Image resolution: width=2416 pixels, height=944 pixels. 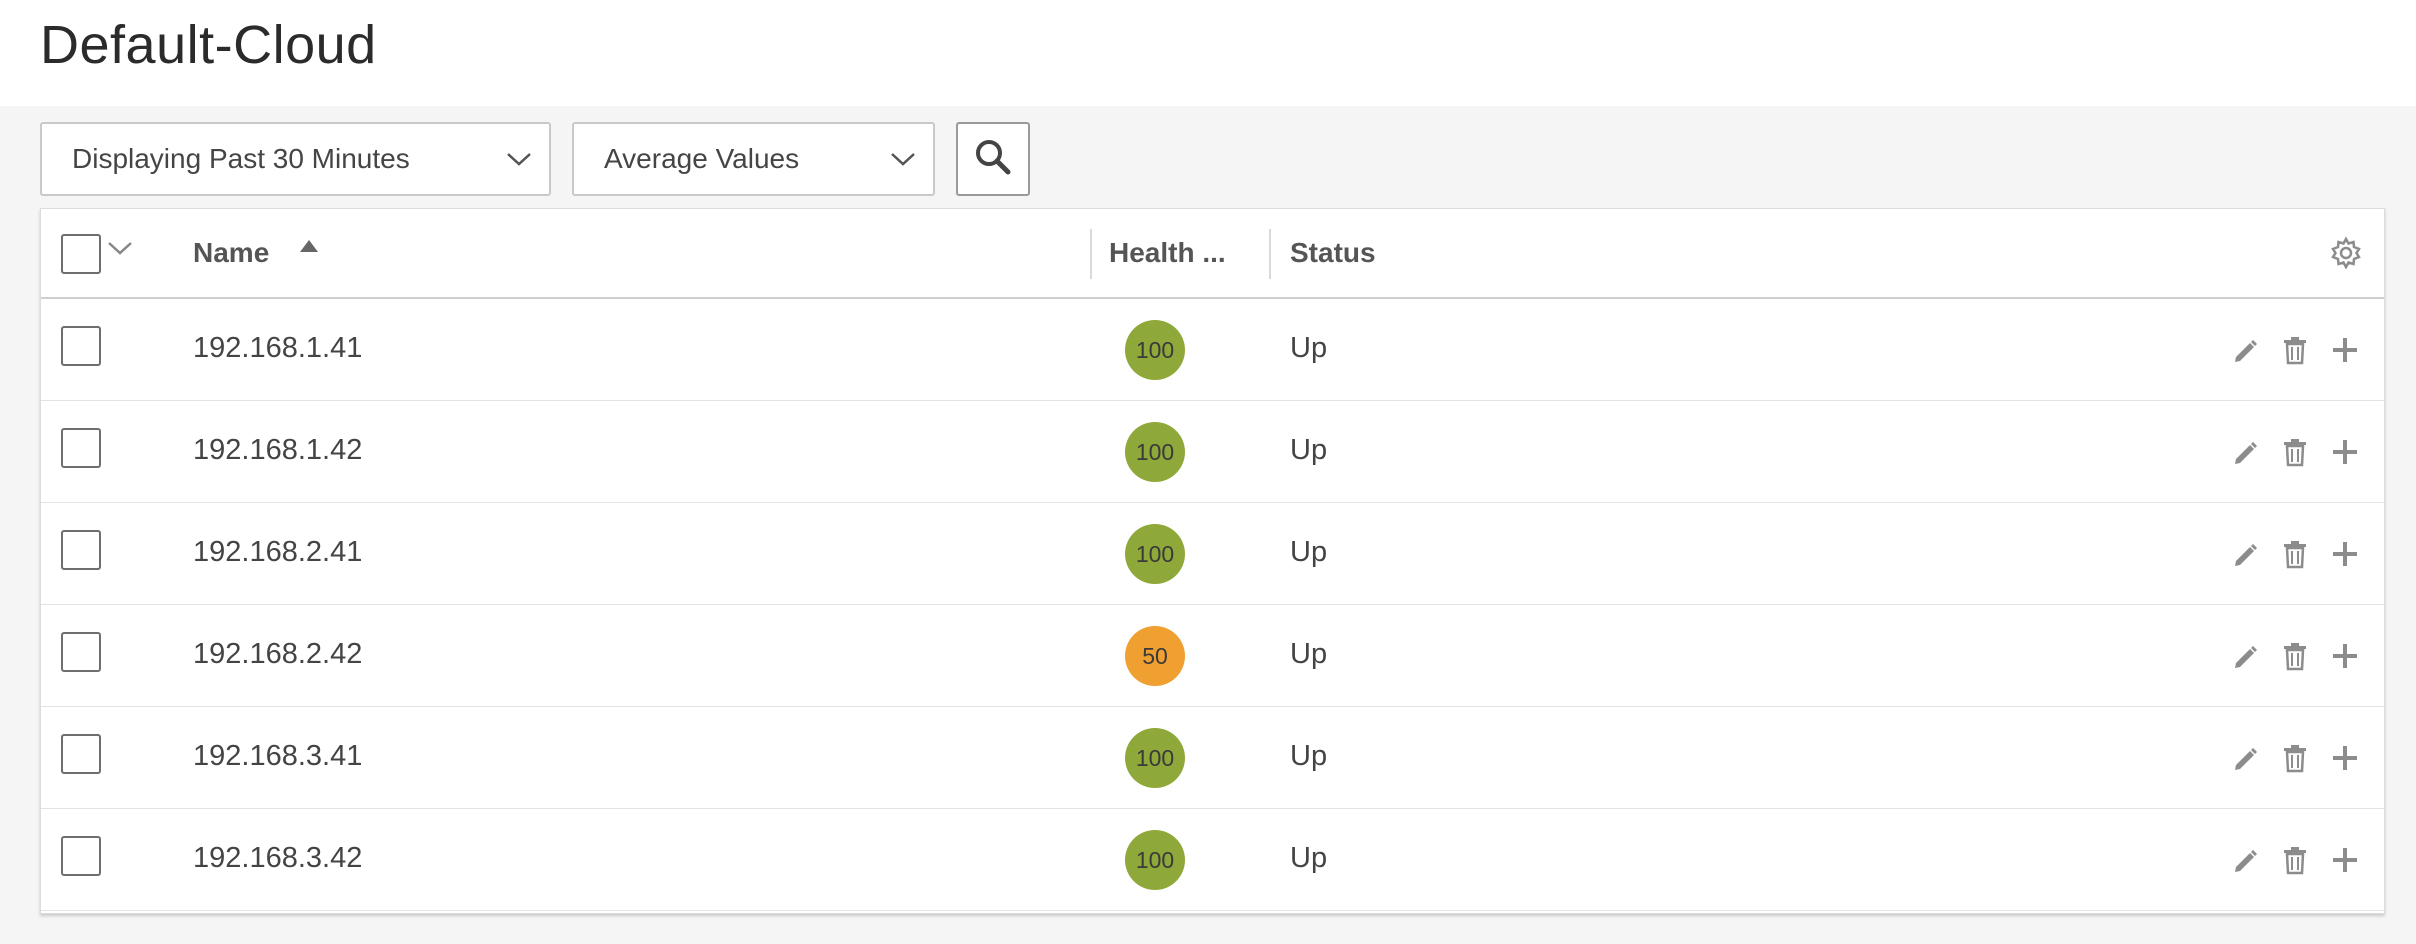 I want to click on row-name: 192.168.1.41, so click(x=277, y=348).